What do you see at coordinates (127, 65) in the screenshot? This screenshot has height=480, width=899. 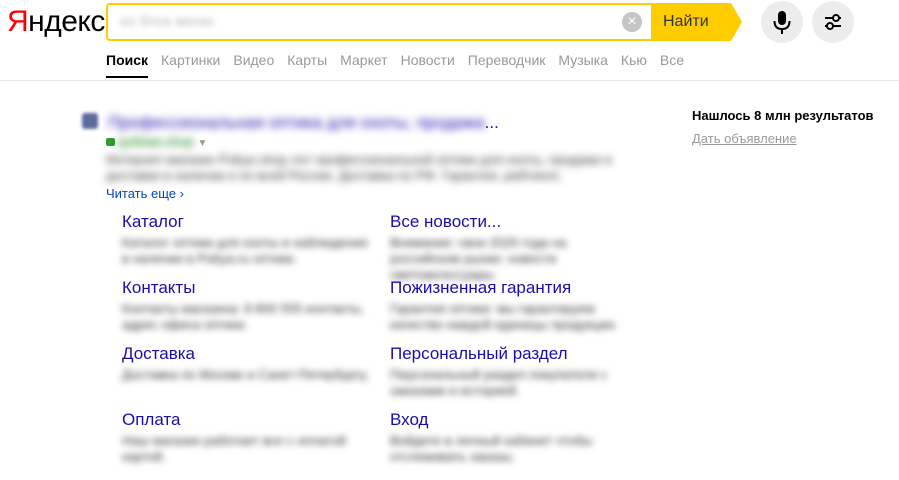 I see `tab-search: Поиск` at bounding box center [127, 65].